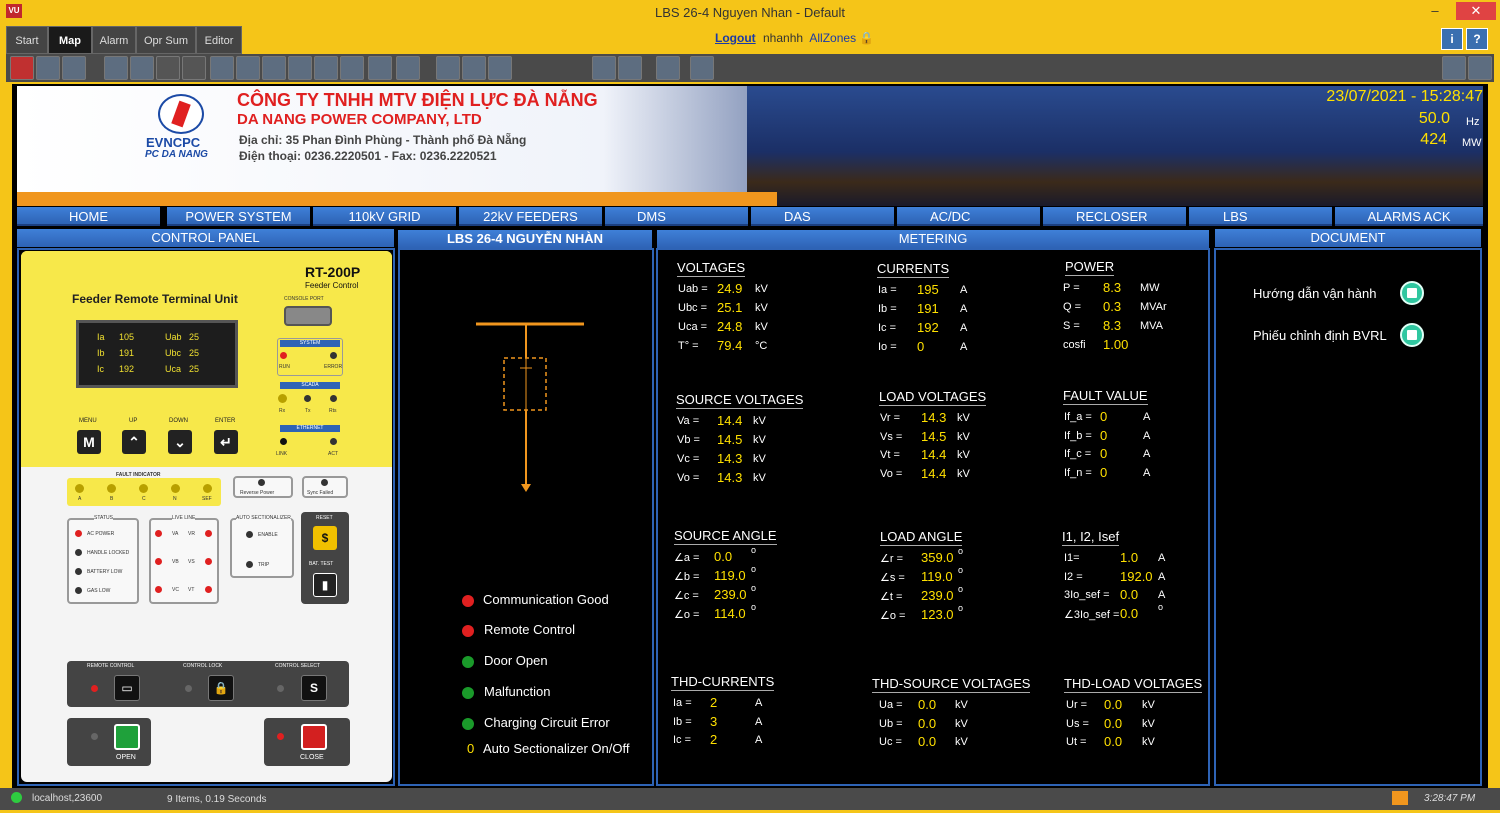  I want to click on dms-icon, so click(474, 68).